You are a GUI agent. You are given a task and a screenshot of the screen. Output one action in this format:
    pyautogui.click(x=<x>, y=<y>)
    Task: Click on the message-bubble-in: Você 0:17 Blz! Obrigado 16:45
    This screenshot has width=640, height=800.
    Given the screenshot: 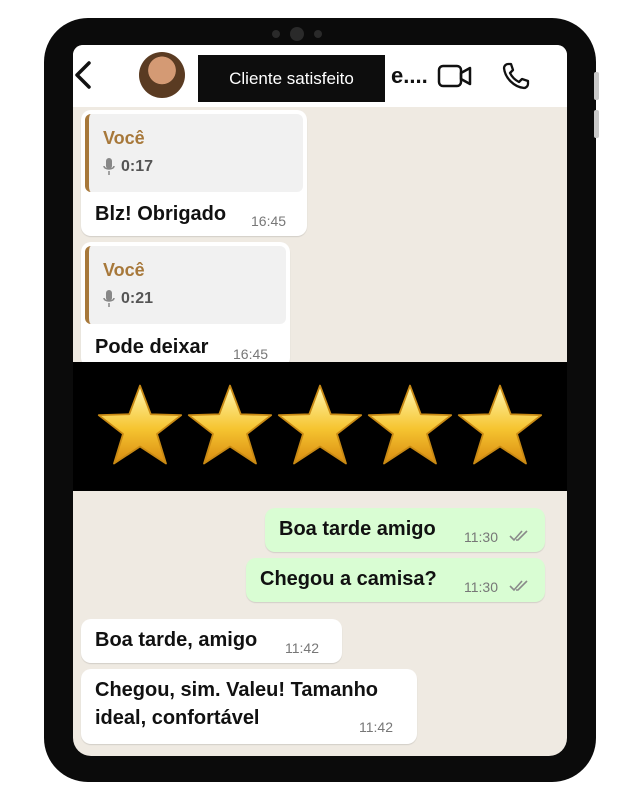 What is the action you would take?
    pyautogui.click(x=194, y=173)
    